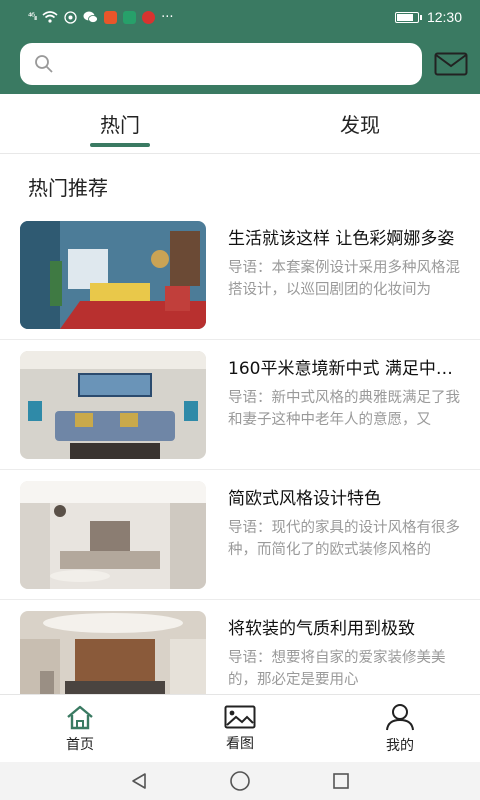 Image resolution: width=480 pixels, height=800 pixels. What do you see at coordinates (130, 17) in the screenshot?
I see `map-app-icon` at bounding box center [130, 17].